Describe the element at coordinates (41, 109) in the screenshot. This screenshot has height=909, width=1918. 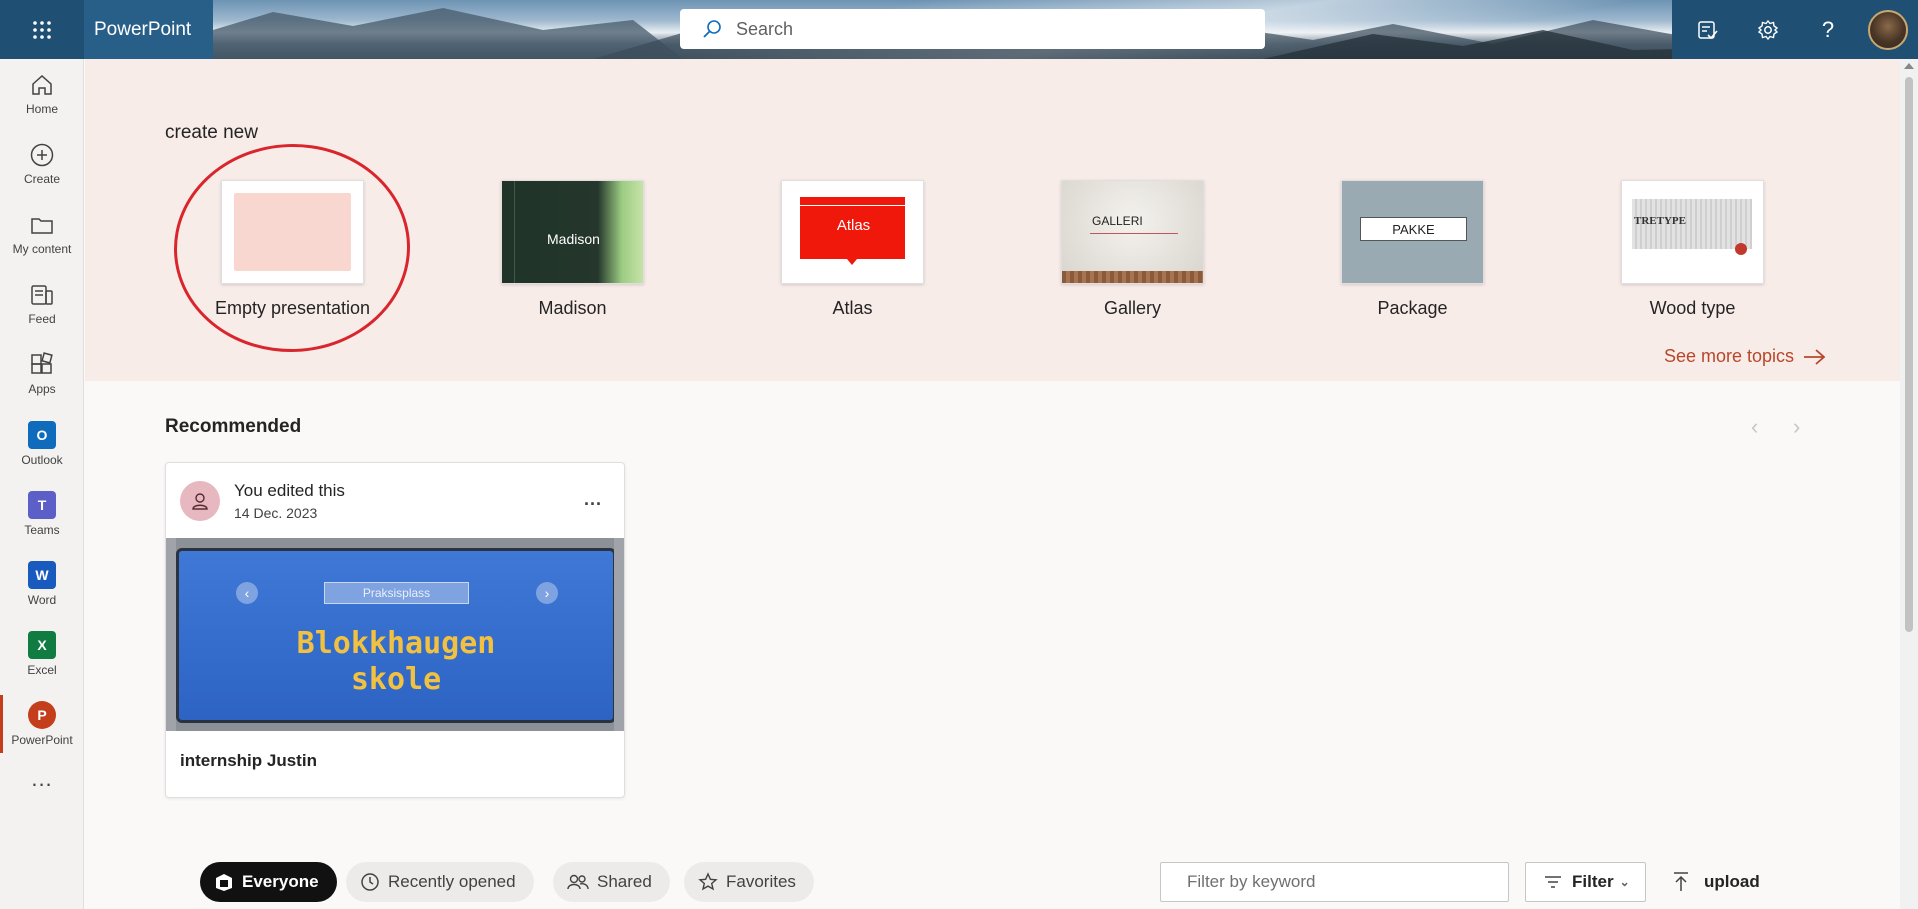
I see `rail-item-label: Home` at that location.